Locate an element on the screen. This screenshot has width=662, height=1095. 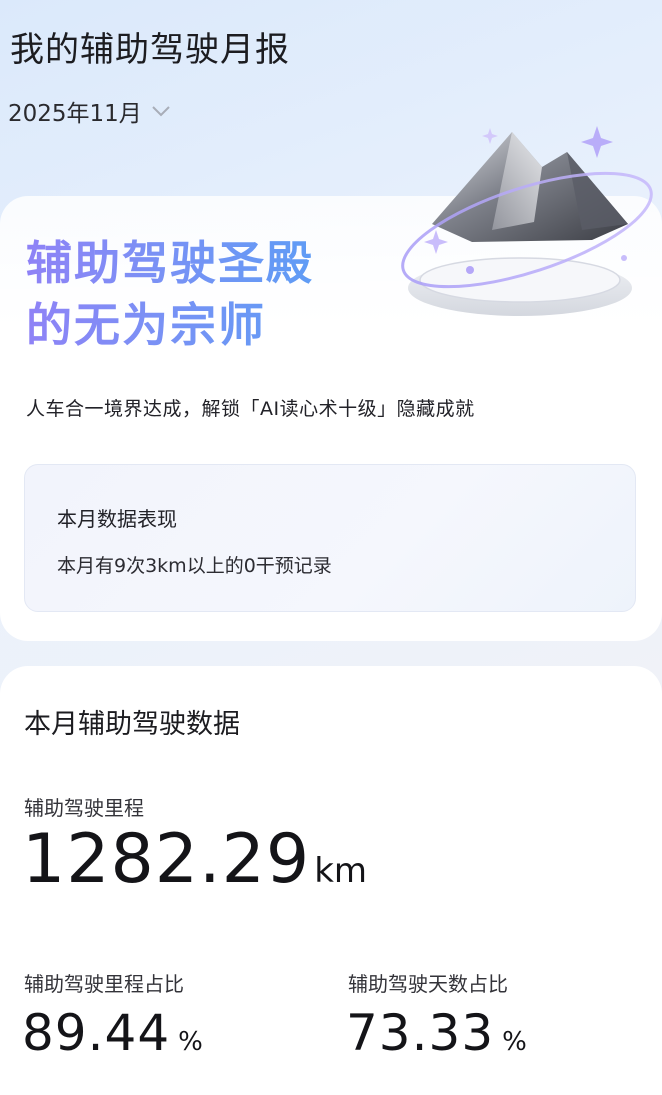
days-ratio-value: 73.33% is located at coordinates (436, 1033).